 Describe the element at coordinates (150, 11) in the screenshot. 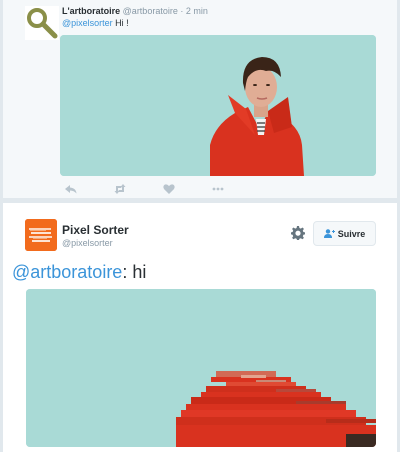

I see `reply-author-handle: @artboratoire` at that location.